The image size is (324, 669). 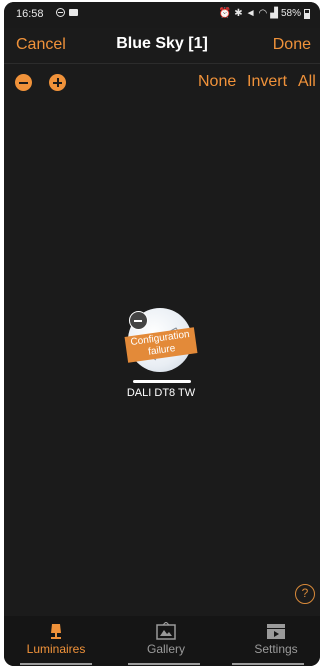 What do you see at coordinates (166, 631) in the screenshot?
I see `gallery-icon` at bounding box center [166, 631].